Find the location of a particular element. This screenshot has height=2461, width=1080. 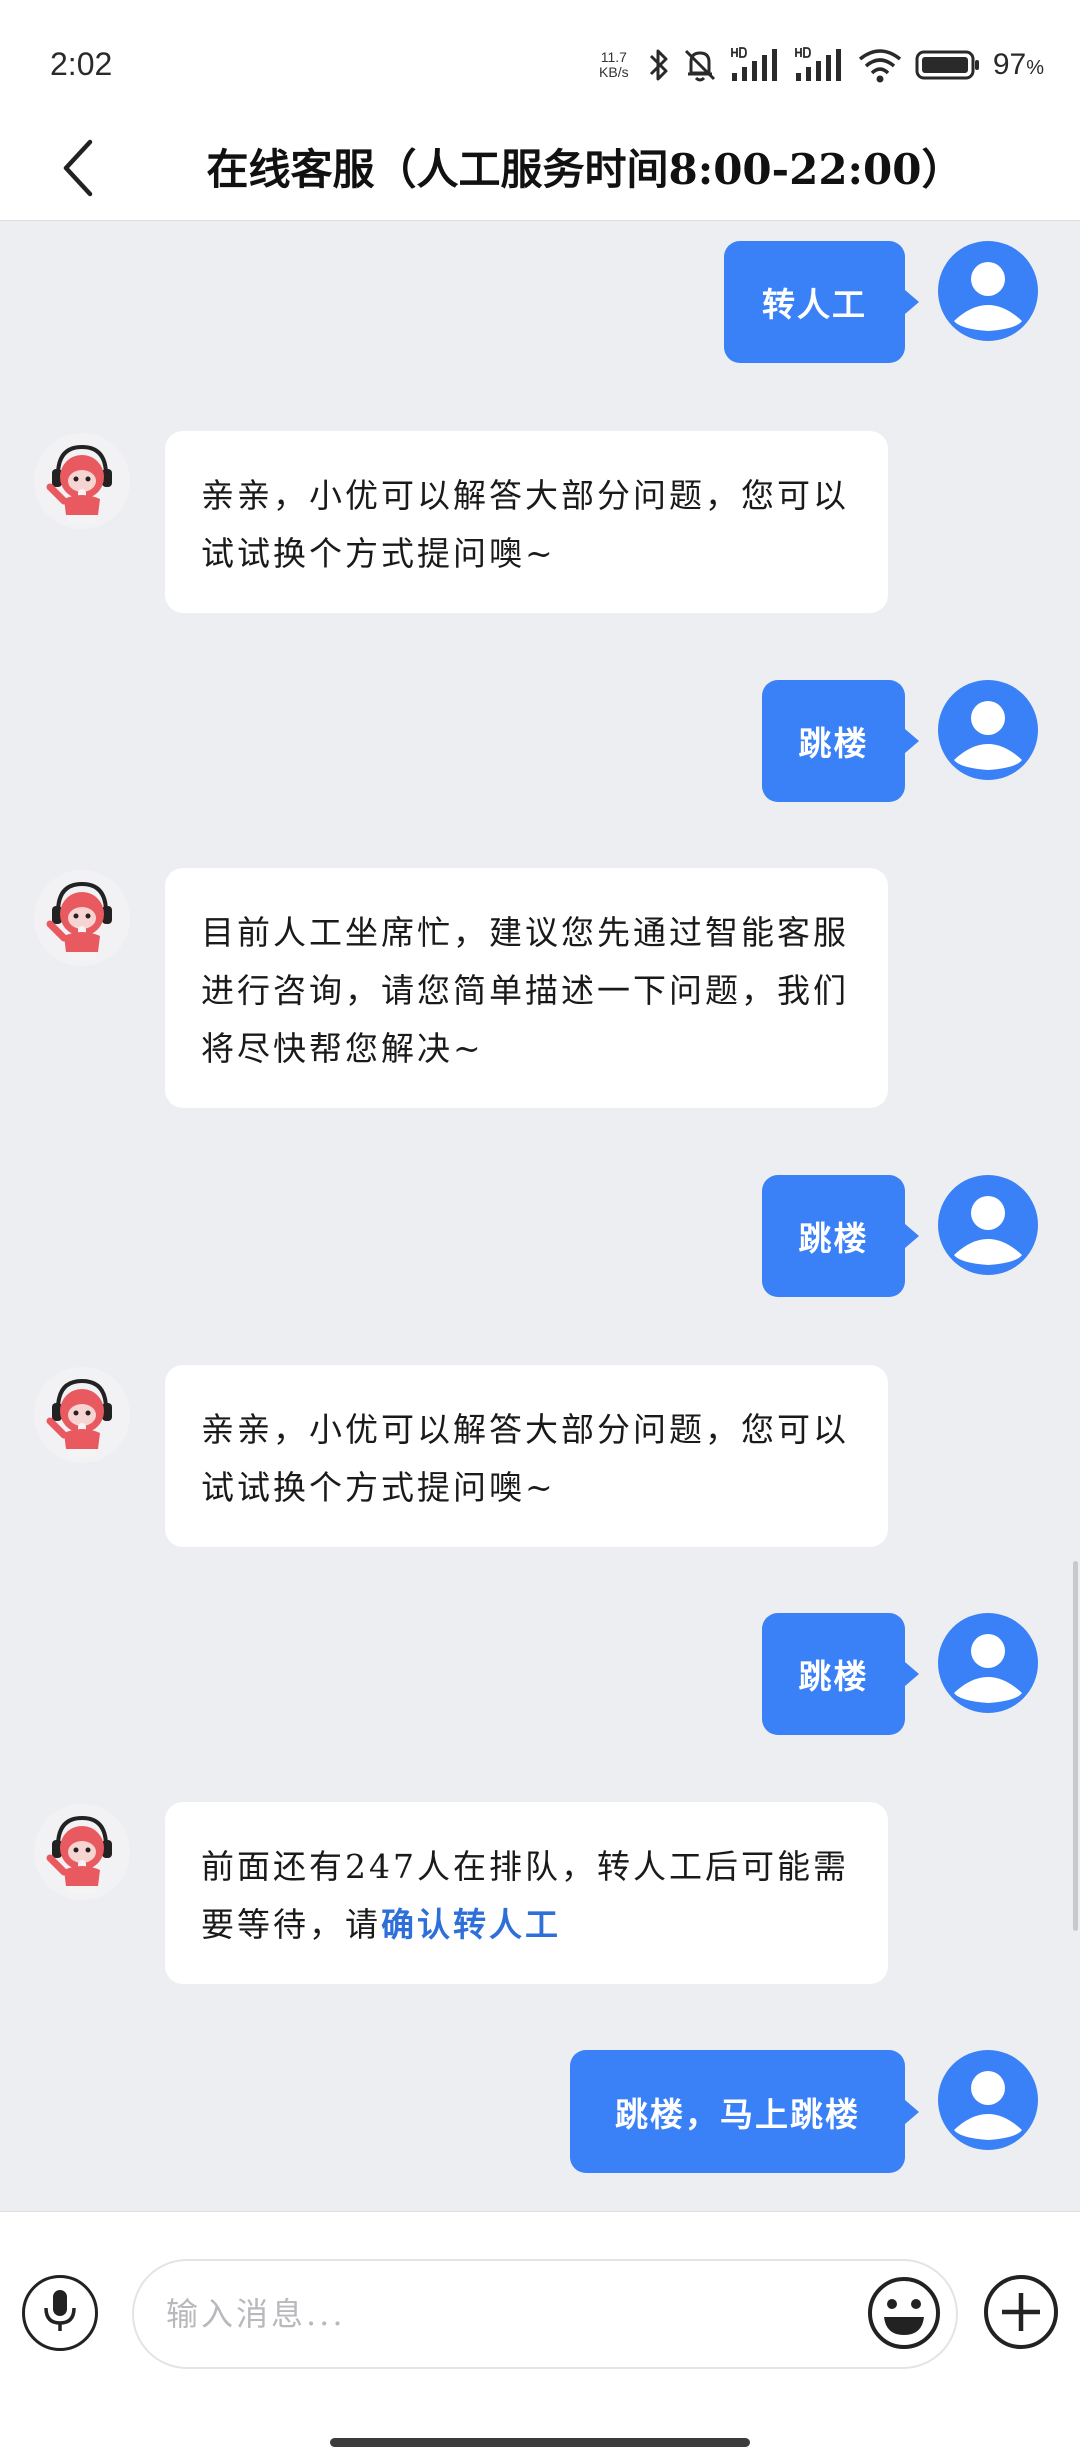

user-message-bubble: 跳楼，马上跳楼 is located at coordinates (744, 2111).